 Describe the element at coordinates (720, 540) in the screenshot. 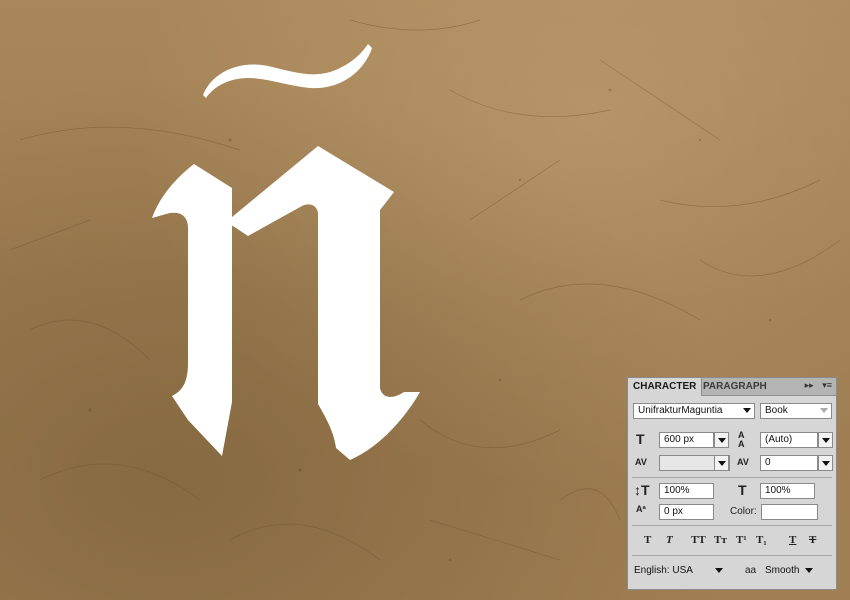

I see `small-caps-button: Tт` at that location.